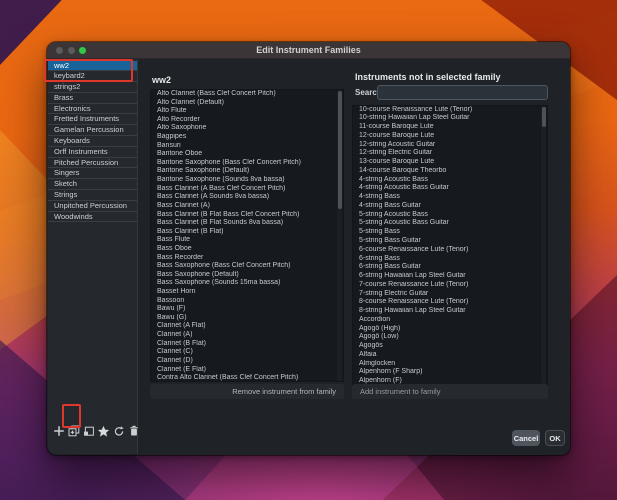  Describe the element at coordinates (450, 311) in the screenshot. I see `available-instrument-row: 8-string Hawaiian Lap Steel Guitar` at that location.